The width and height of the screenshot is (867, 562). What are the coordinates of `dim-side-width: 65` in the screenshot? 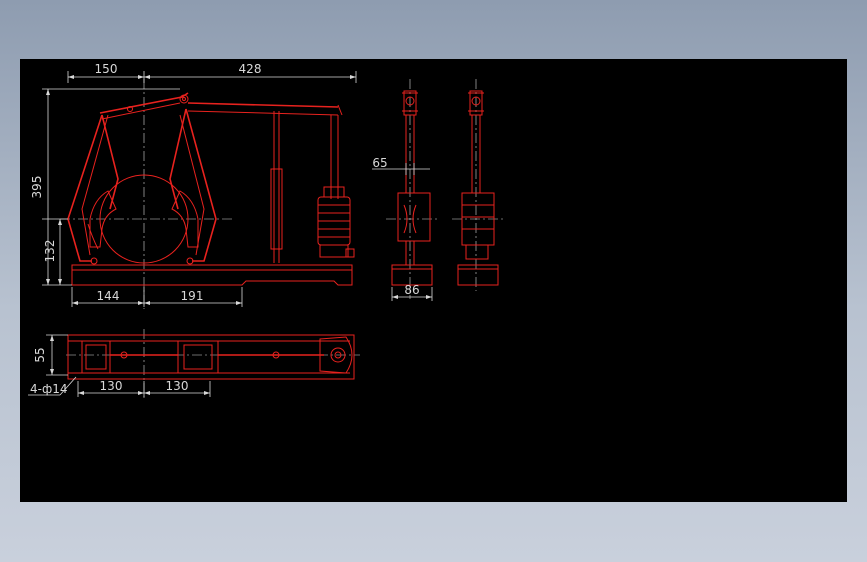 It's located at (379, 163).